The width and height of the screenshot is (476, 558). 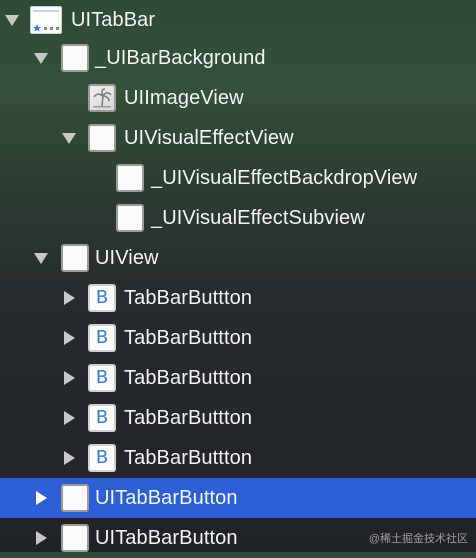 I want to click on watermark: @稀土掘金技术社区, so click(x=418, y=539).